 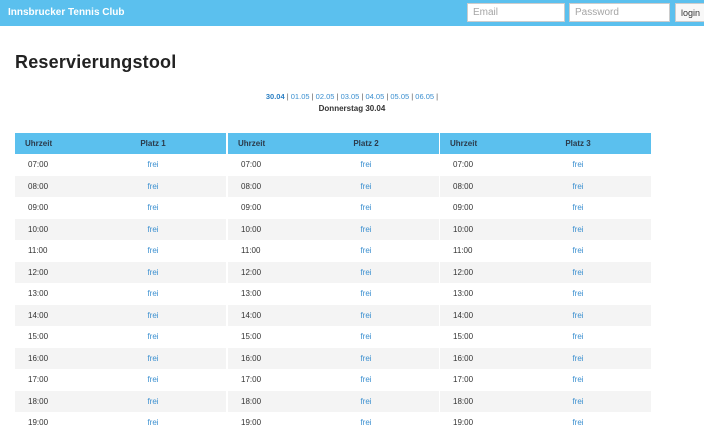 What do you see at coordinates (399, 96) in the screenshot?
I see `date-link: 05.05` at bounding box center [399, 96].